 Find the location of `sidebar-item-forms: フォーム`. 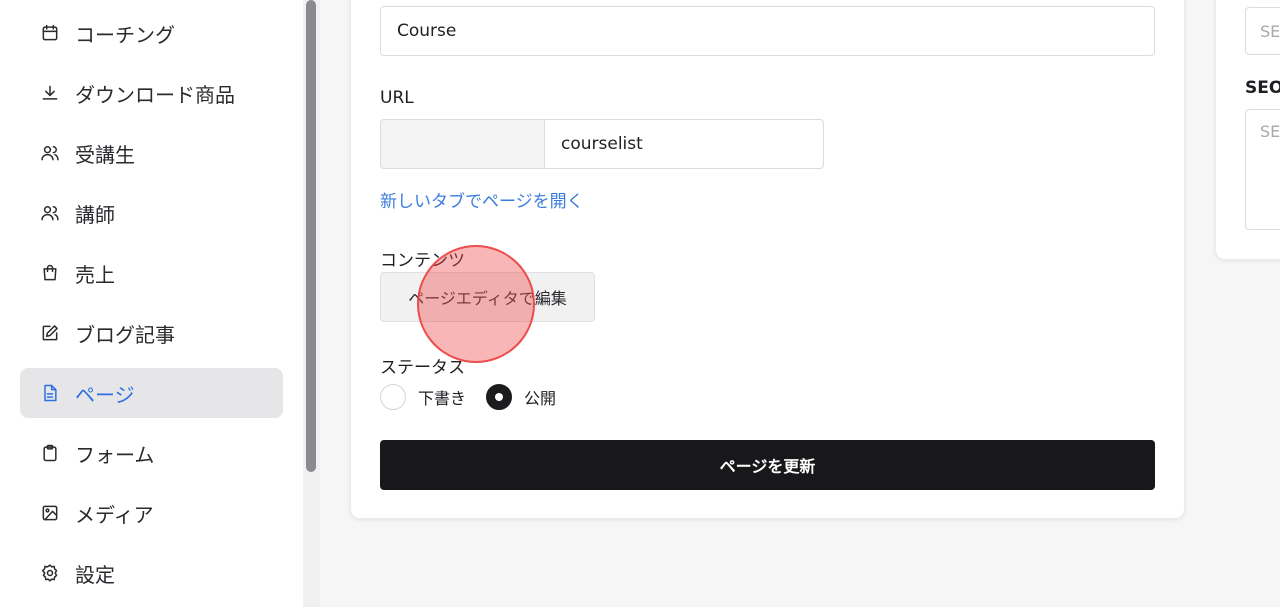

sidebar-item-forms: フォーム is located at coordinates (151, 453).